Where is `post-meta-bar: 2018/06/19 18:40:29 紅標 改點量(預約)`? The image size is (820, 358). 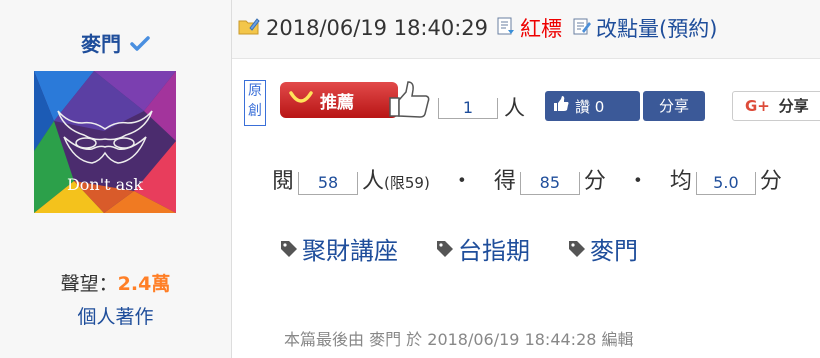
post-meta-bar: 2018/06/19 18:40:29 紅標 改點量(預約) is located at coordinates (526, 29).